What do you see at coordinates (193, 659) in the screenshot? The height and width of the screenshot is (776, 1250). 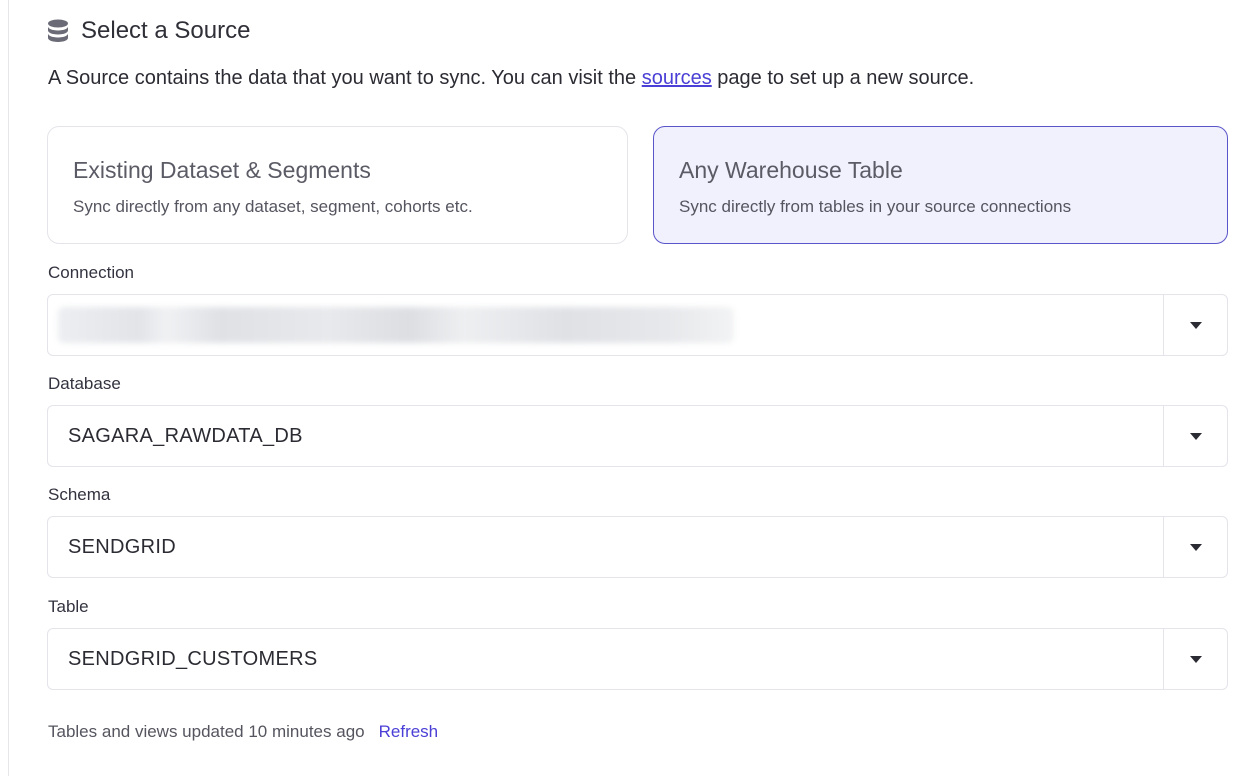 I see `table-value: SENDGRID_CUSTOMERS` at bounding box center [193, 659].